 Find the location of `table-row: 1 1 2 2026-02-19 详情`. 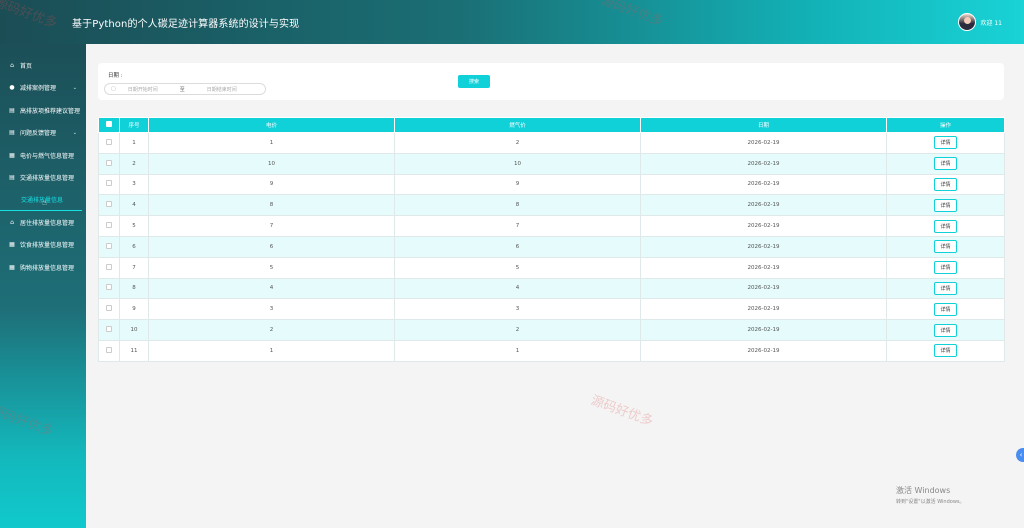

table-row: 1 1 2 2026-02-19 详情 is located at coordinates (551, 143).